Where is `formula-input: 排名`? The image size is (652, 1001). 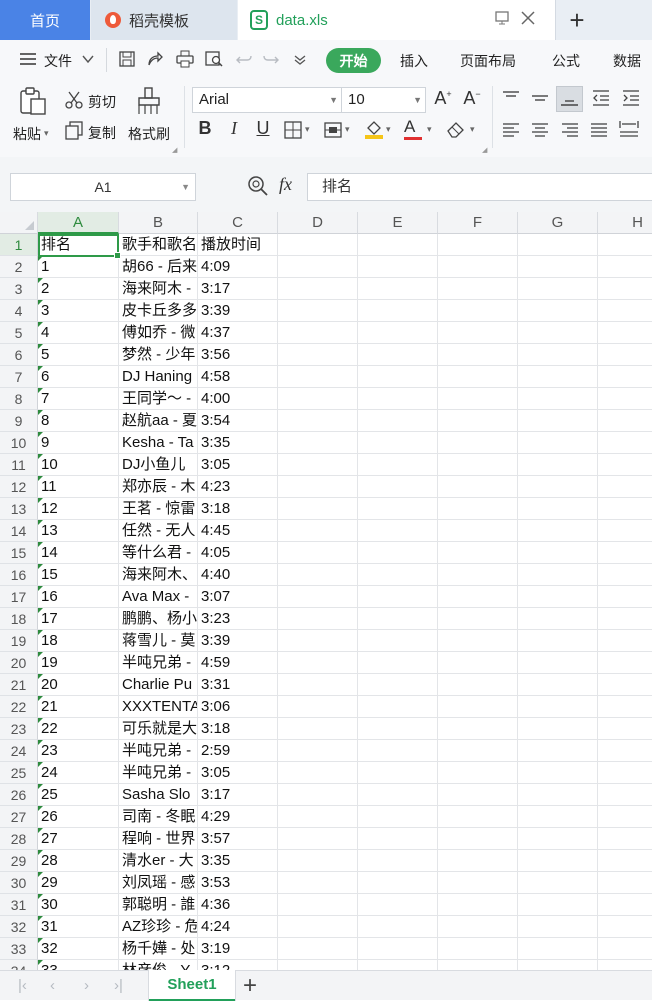
formula-input: 排名 is located at coordinates (479, 187).